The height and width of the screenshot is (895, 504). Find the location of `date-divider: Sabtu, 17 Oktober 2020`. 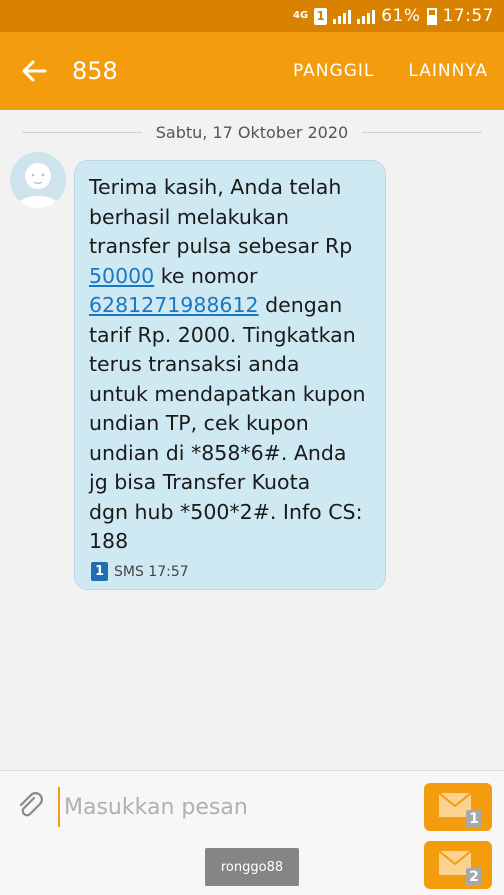

date-divider: Sabtu, 17 Oktober 2020 is located at coordinates (252, 132).